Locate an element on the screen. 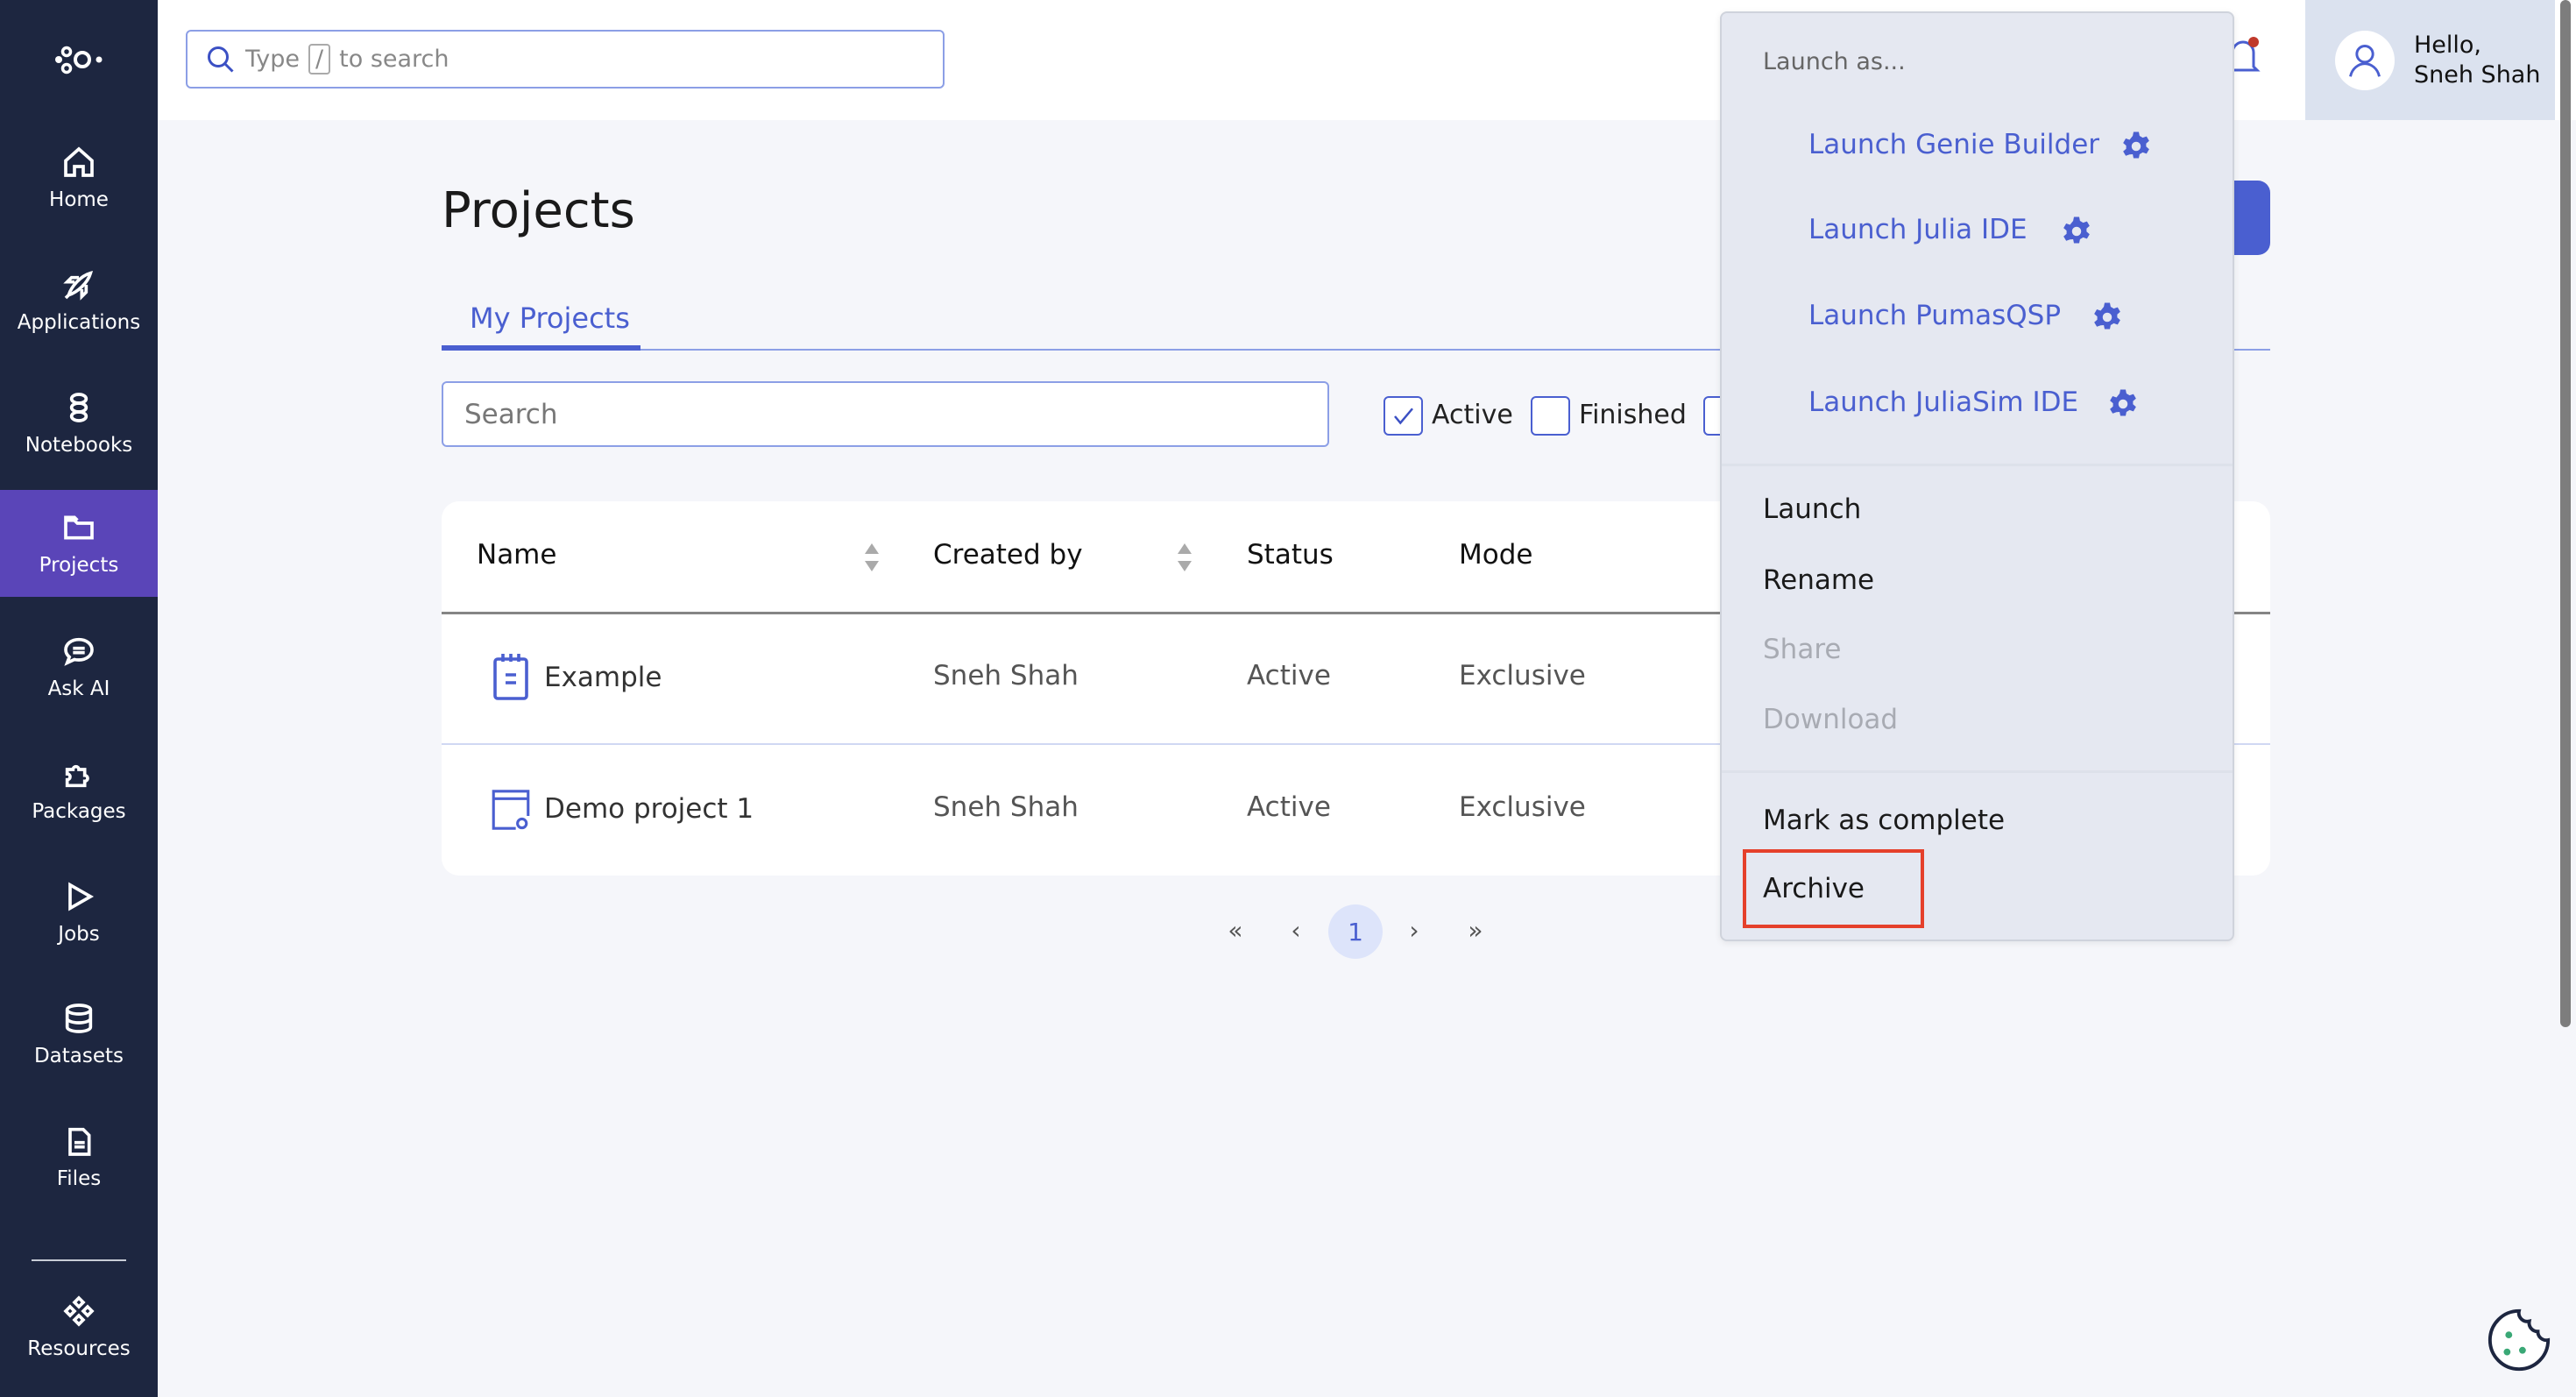  check-icon is located at coordinates (1403, 415).